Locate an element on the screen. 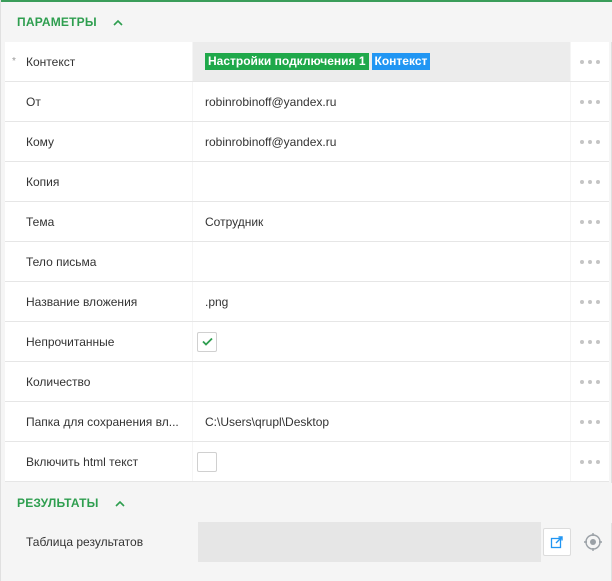  param-row-body: Тело письма is located at coordinates (307, 262).